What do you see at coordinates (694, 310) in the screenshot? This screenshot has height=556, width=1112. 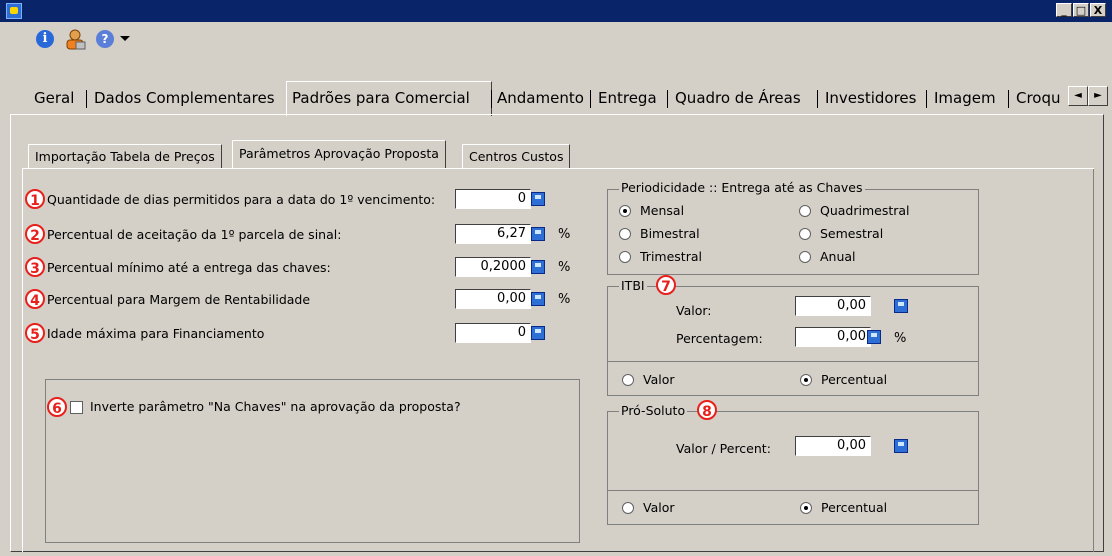 I see `itbi-valor-label: Valor:` at bounding box center [694, 310].